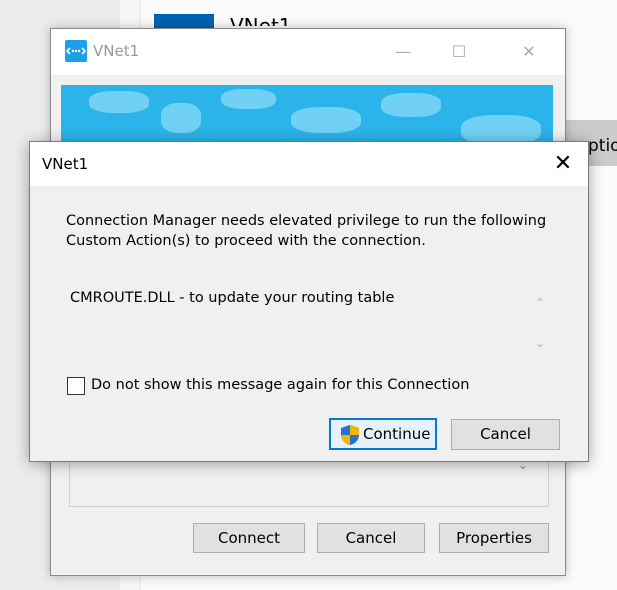 The image size is (617, 590). Describe the element at coordinates (350, 435) in the screenshot. I see `uac-shield-icon` at that location.